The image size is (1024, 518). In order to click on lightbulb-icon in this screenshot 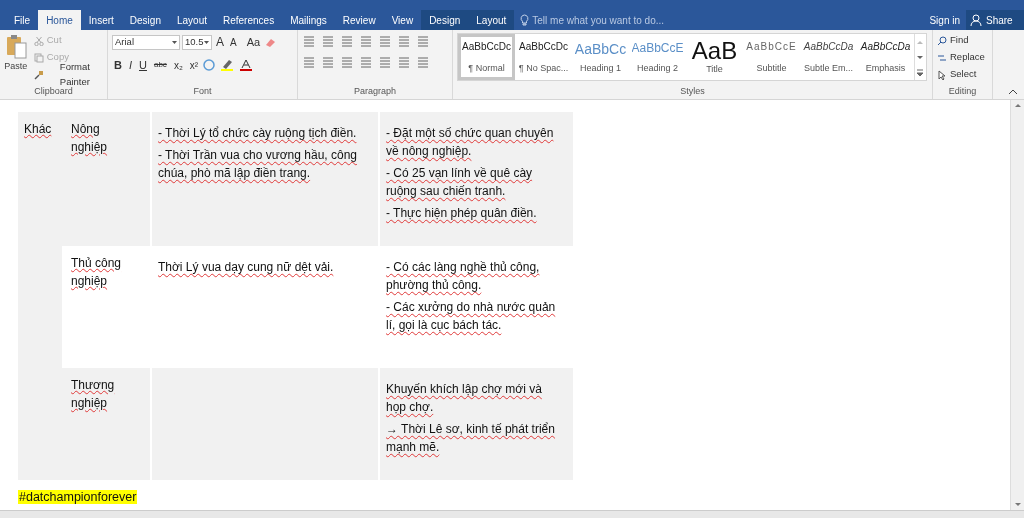, I will do `click(525, 20)`.